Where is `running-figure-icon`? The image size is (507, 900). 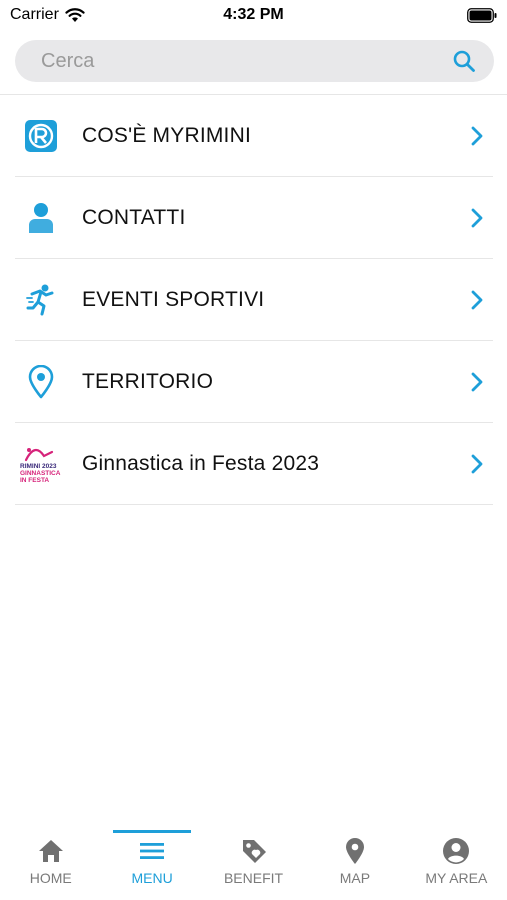
running-figure-icon is located at coordinates (41, 300).